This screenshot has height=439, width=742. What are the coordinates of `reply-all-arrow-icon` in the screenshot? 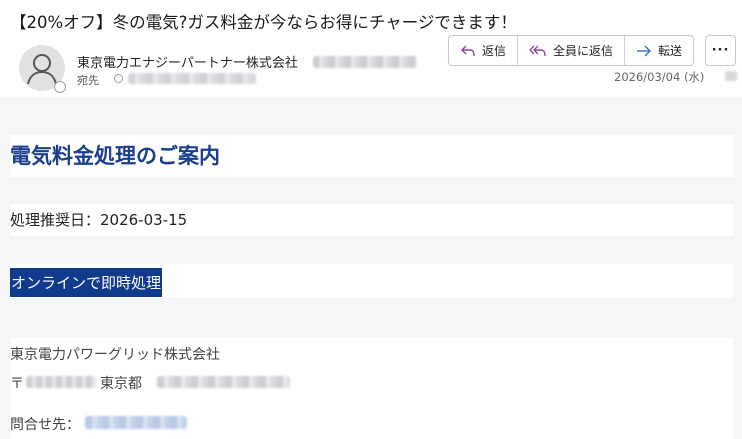 It's located at (537, 50).